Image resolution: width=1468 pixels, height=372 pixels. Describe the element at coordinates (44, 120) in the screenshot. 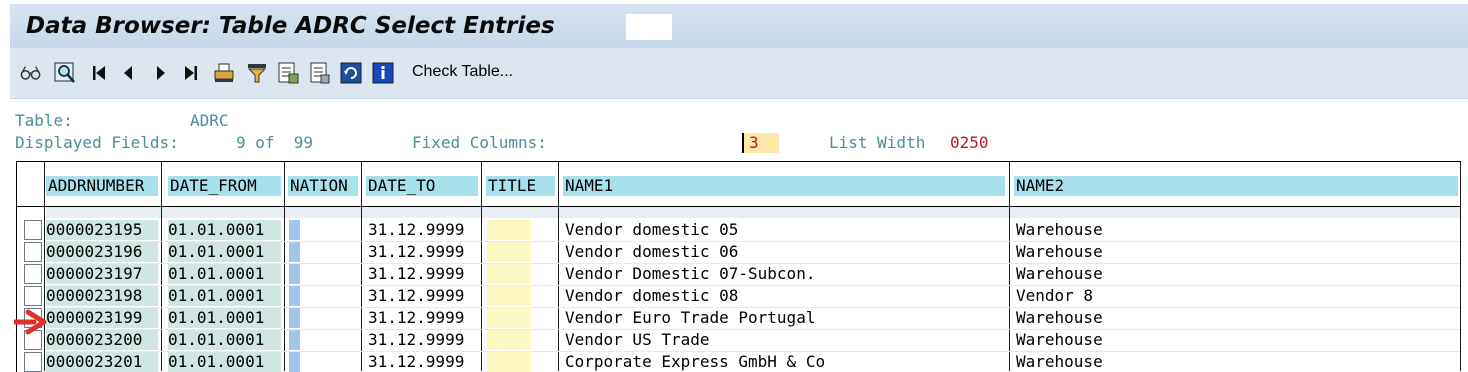

I see `table-label: Table:` at that location.